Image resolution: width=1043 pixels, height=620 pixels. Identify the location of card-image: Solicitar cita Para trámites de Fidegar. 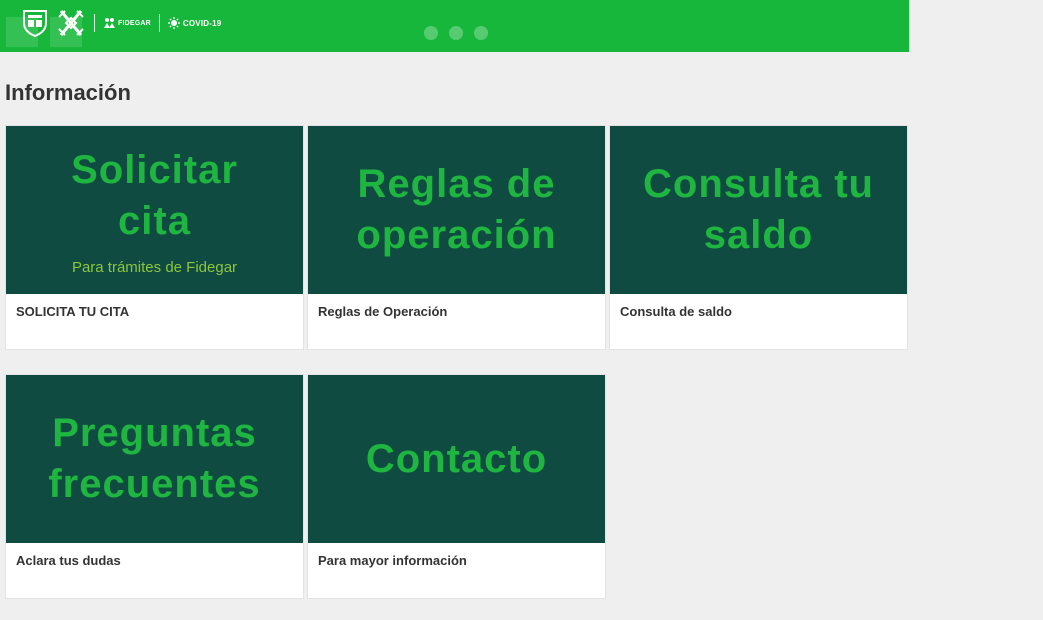
(154, 210).